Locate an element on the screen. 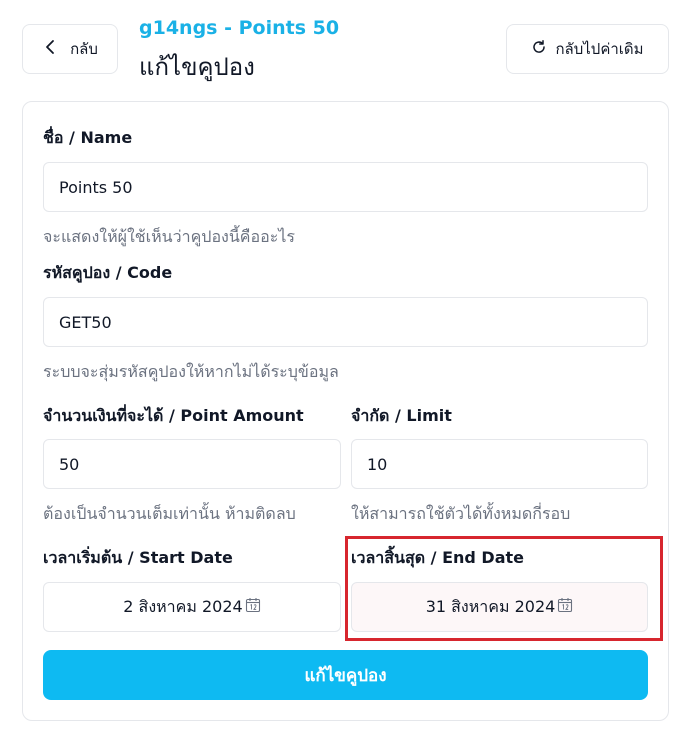 This screenshot has width=691, height=746. point-amount-hint: ต้องเป็นจำนวนเต็มเท่านั้น ห้ามติดลบ is located at coordinates (169, 513).